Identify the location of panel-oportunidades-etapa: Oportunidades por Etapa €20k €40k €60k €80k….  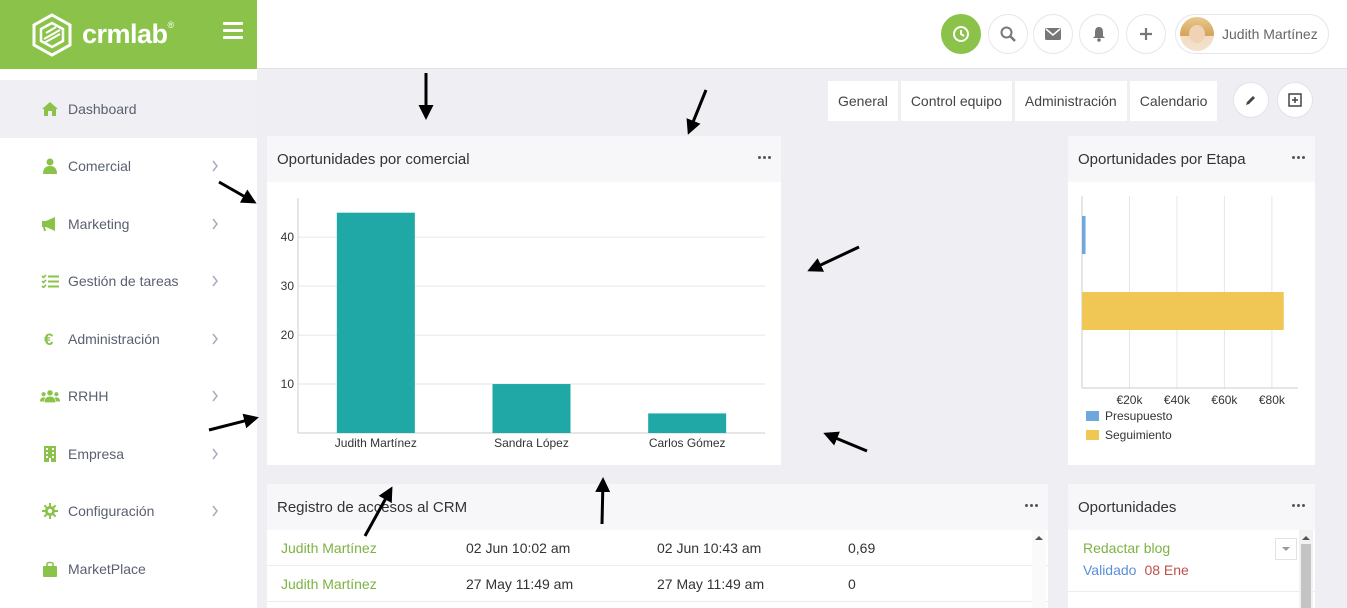
(1191, 300).